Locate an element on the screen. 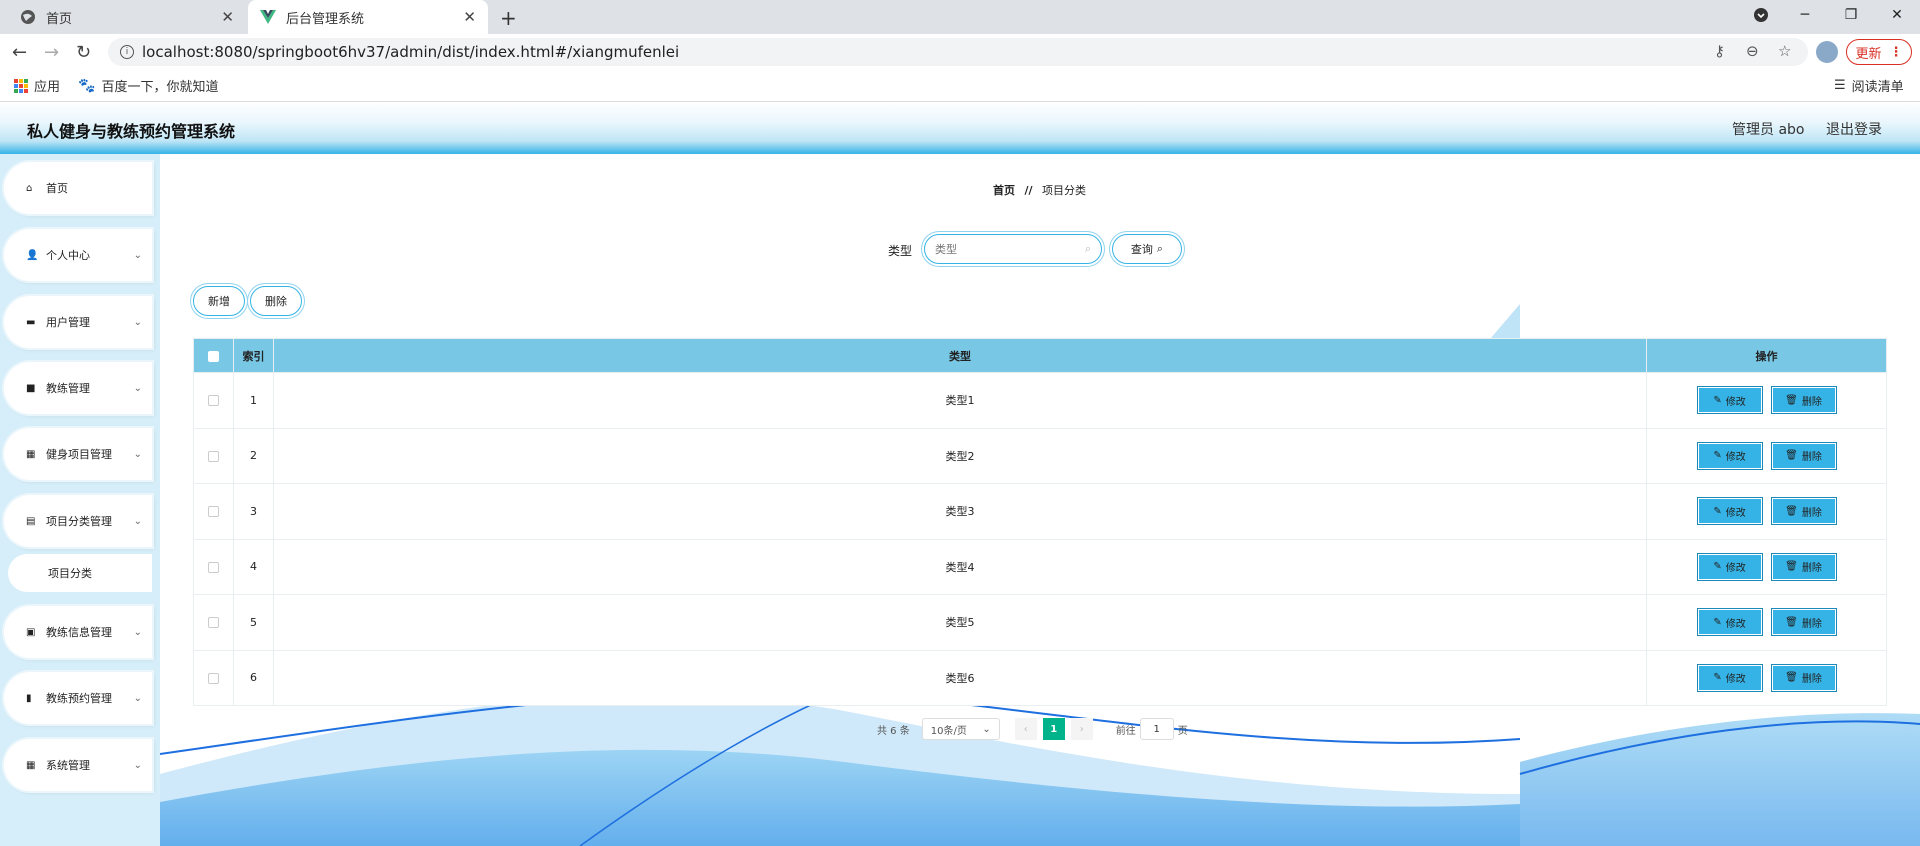  batch-delete-label: 删除 is located at coordinates (276, 301).